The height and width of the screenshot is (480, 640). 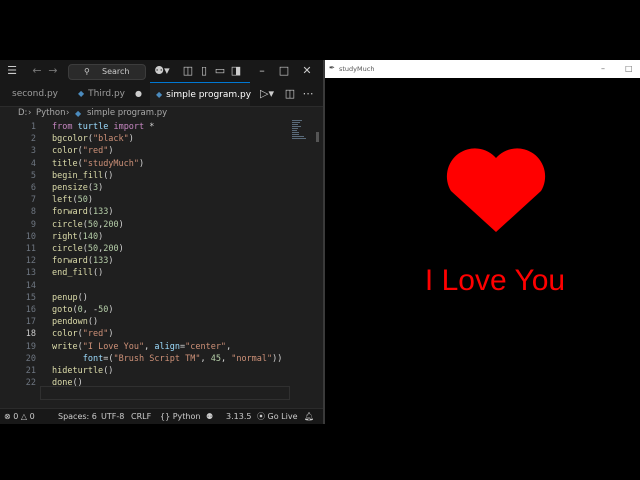 I want to click on line-number: 16, so click(x=30, y=310).